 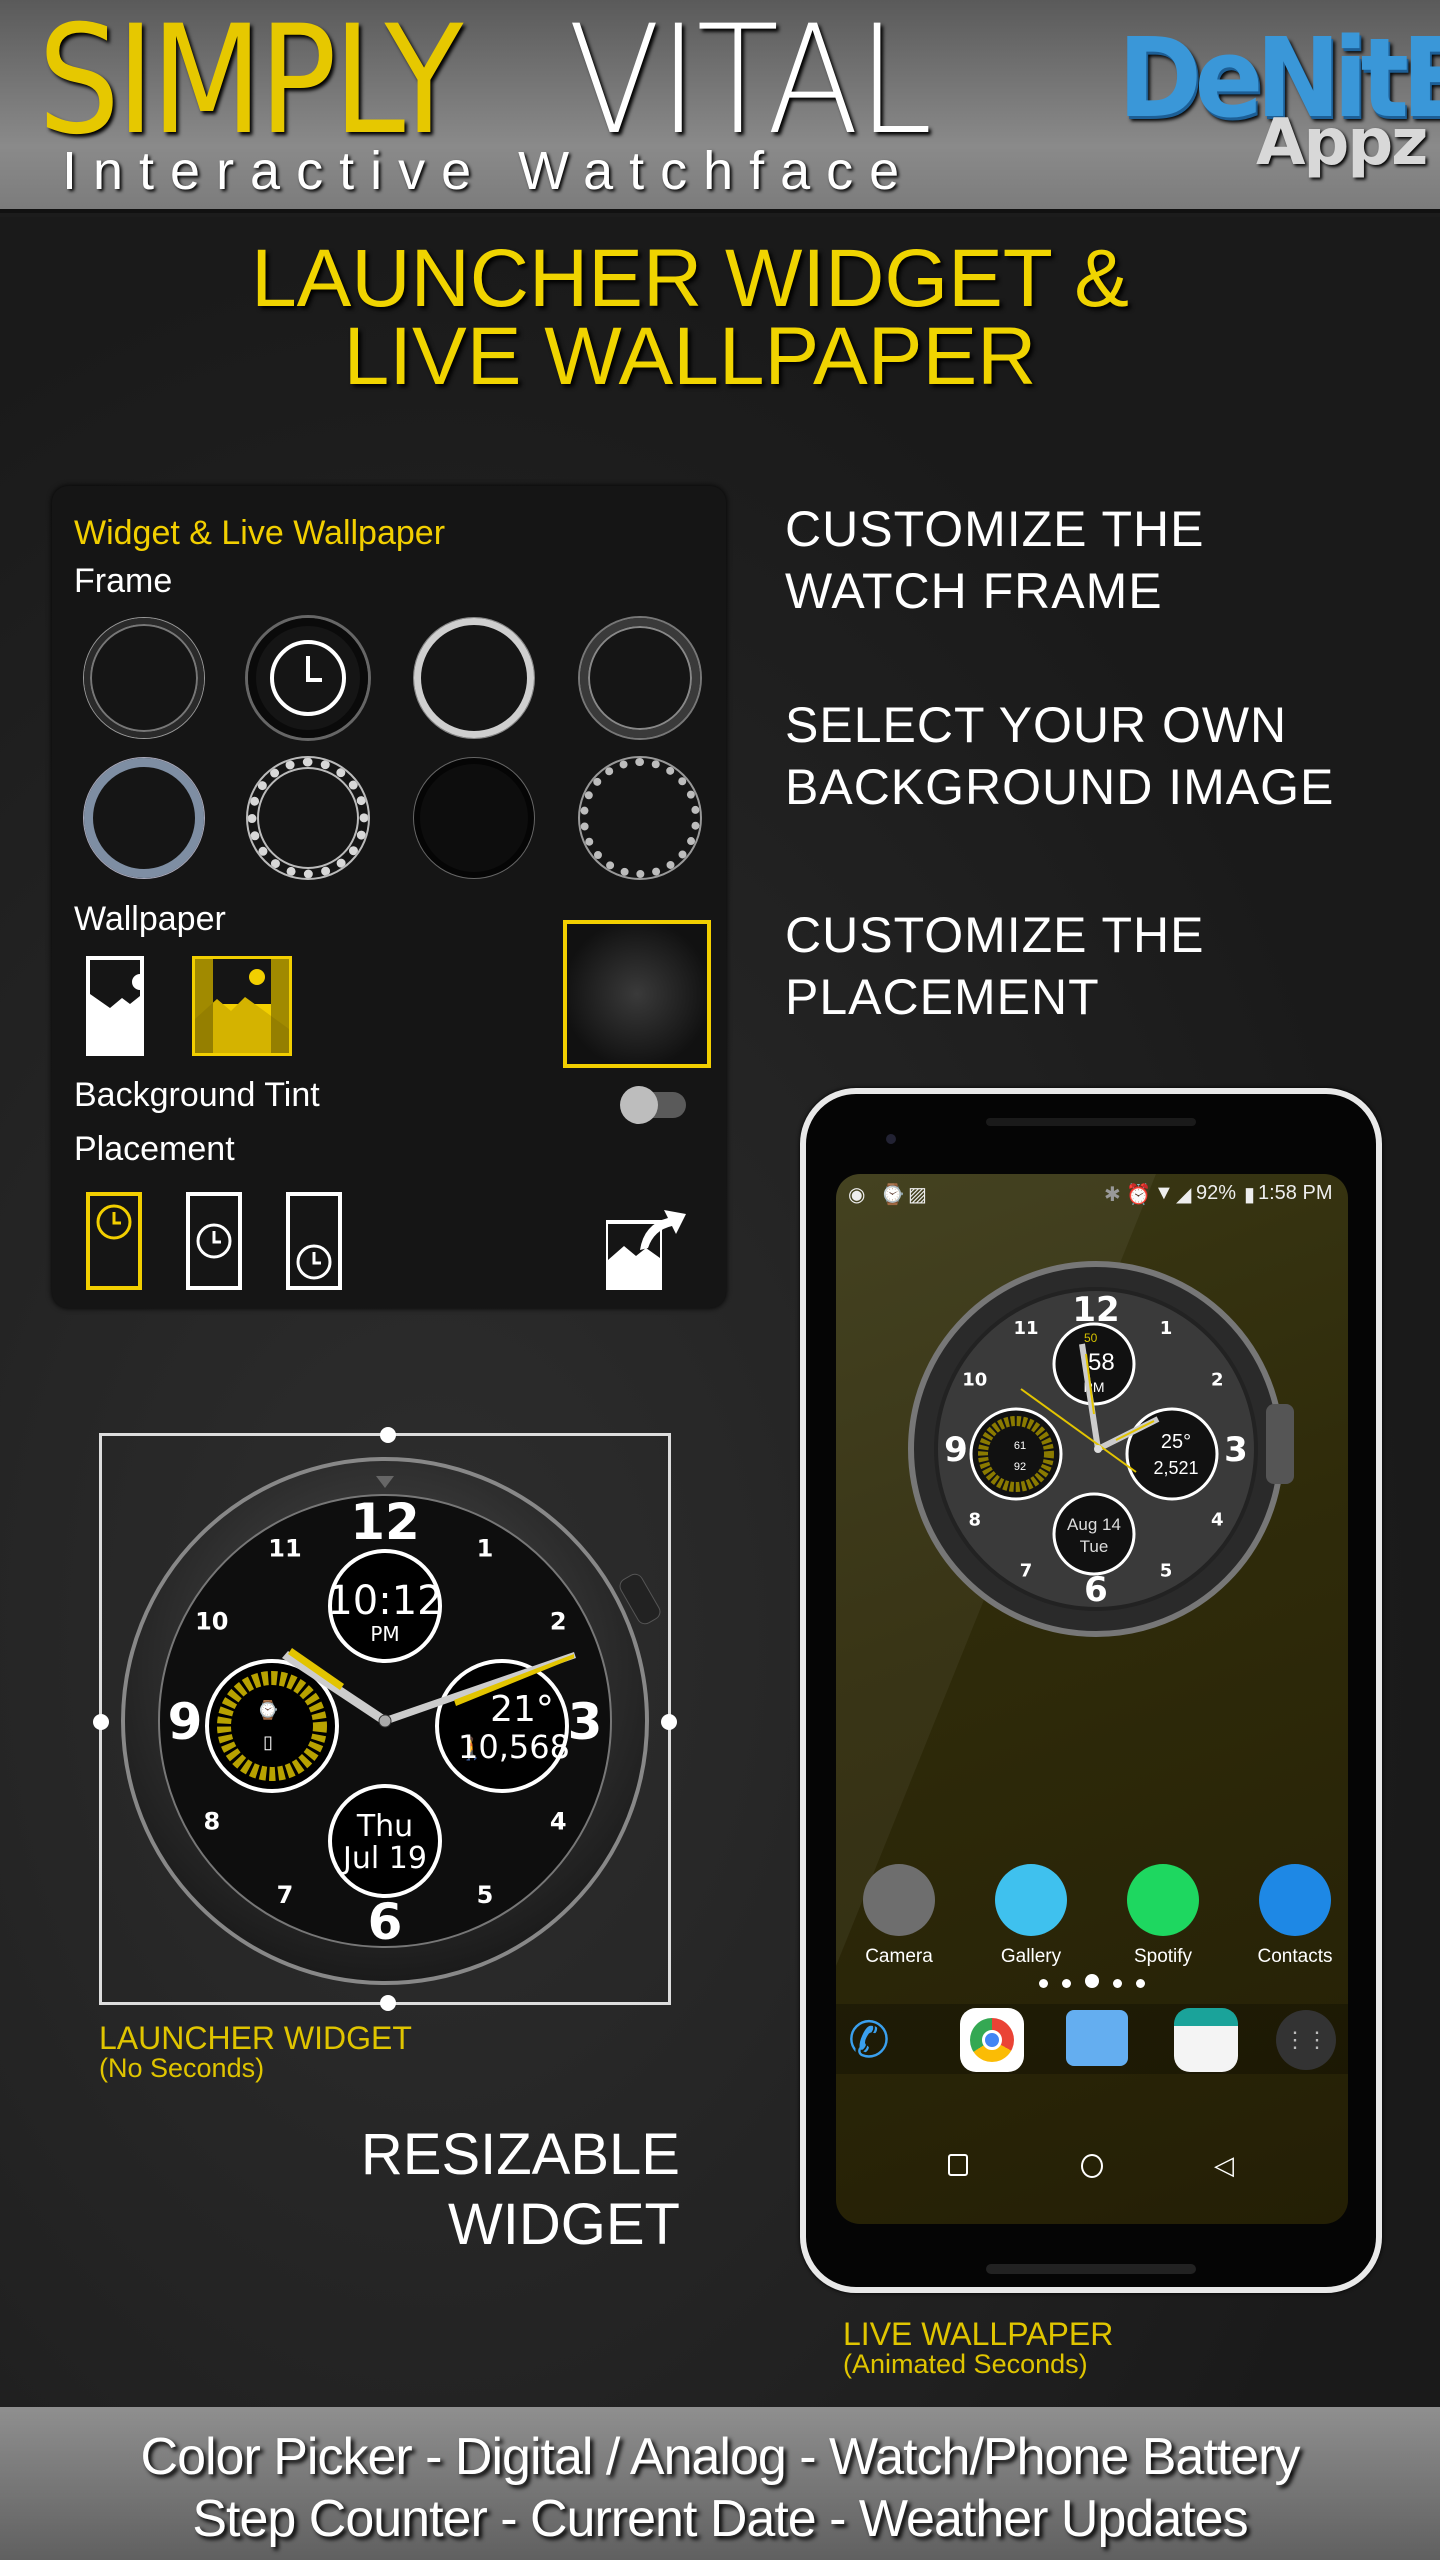 I want to click on wallpaper-digital-seconds: 50, so click(x=1091, y=1338).